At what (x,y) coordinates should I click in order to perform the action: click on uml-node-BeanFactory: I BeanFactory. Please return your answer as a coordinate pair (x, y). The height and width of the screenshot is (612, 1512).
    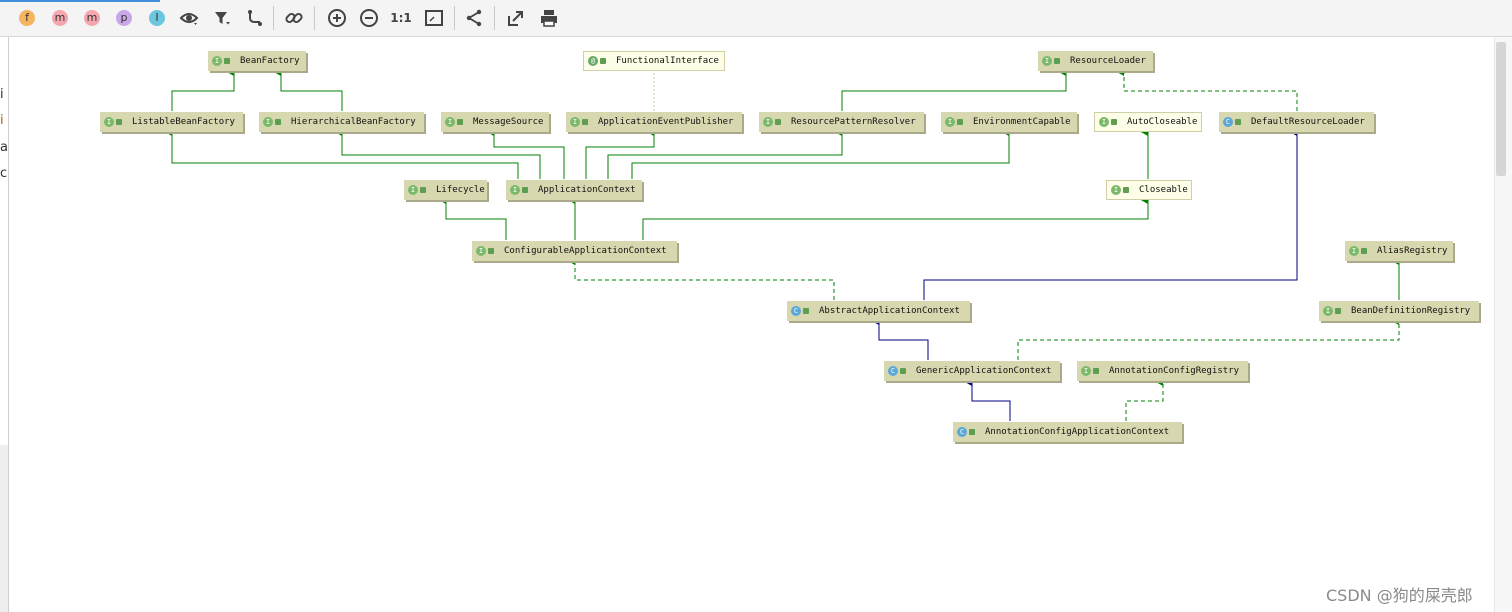
    Looking at the image, I should click on (257, 61).